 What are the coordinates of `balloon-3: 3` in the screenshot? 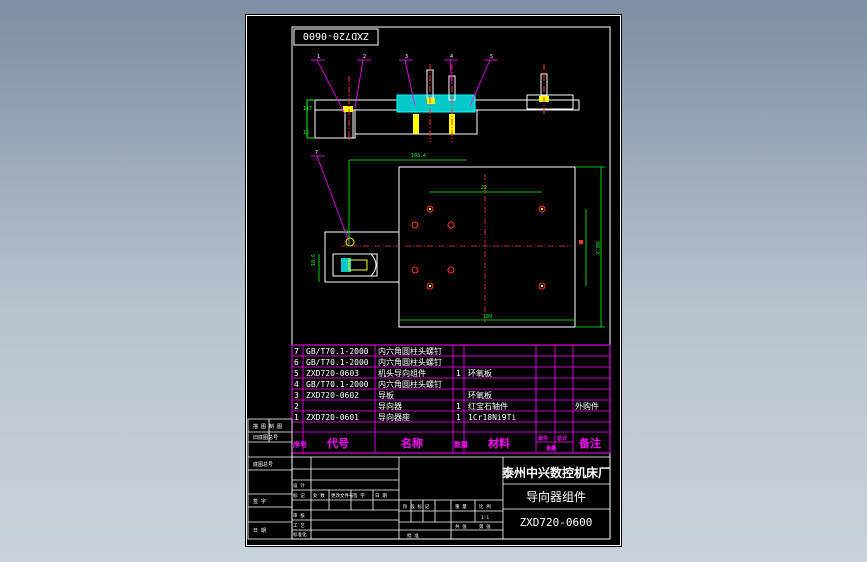 It's located at (406, 57).